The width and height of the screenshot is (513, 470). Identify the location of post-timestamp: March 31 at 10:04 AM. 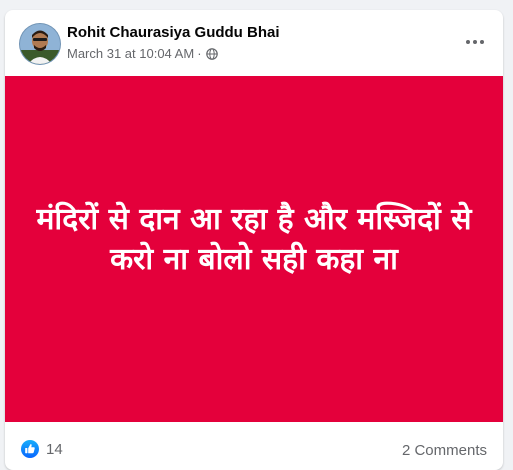
(130, 53).